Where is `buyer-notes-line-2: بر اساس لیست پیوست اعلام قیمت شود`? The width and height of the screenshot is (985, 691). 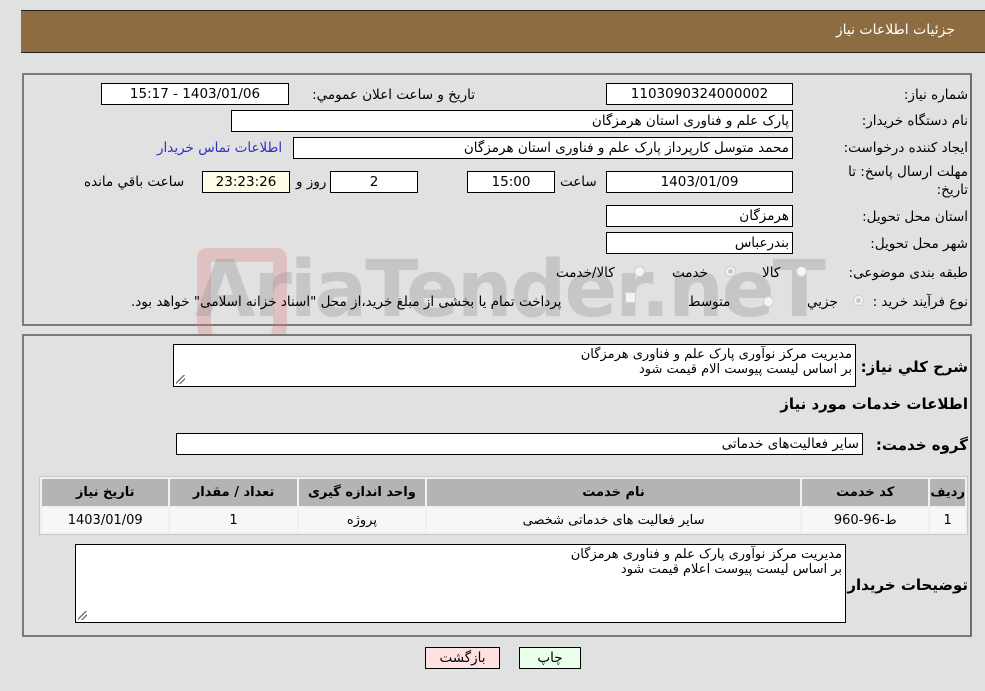 buyer-notes-line-2: بر اساس لیست پیوست اعلام قیمت شود is located at coordinates (731, 569).